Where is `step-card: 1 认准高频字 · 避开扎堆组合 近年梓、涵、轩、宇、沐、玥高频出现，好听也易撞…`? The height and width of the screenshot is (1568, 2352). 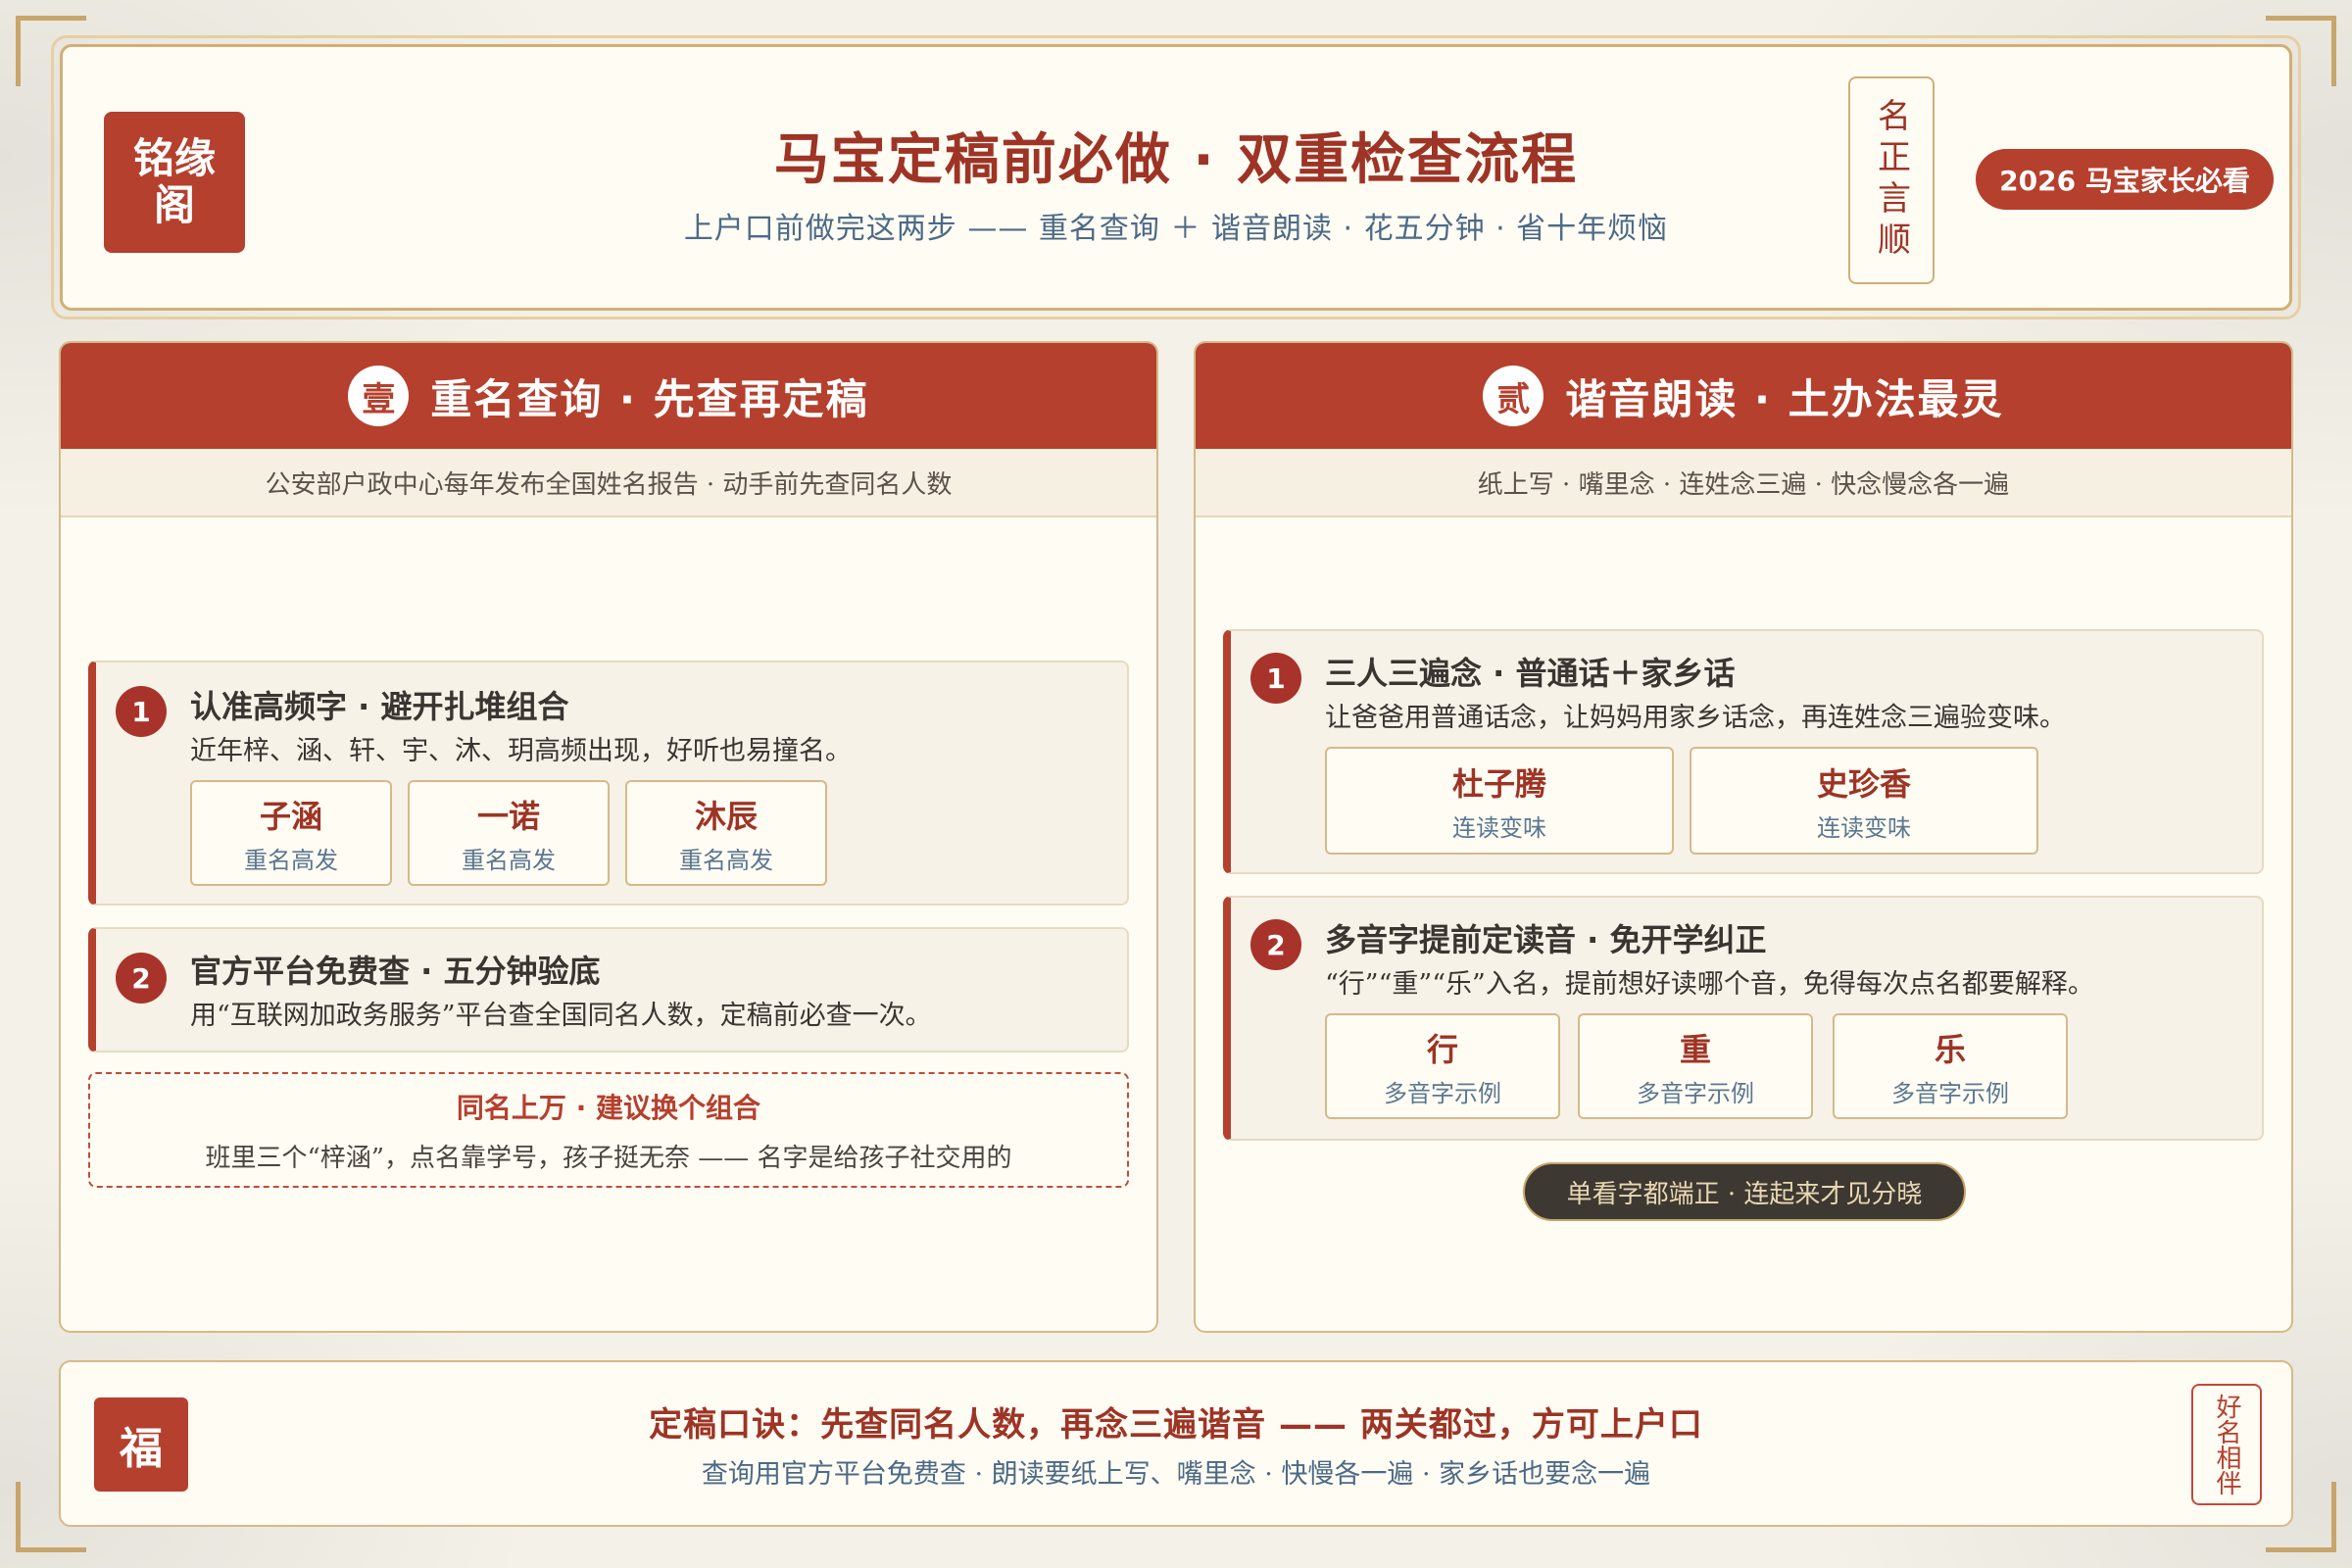 step-card: 1 认准高频字 · 避开扎堆组合 近年梓、涵、轩、宇、沐、玥高频出现，好听也易撞… is located at coordinates (608, 783).